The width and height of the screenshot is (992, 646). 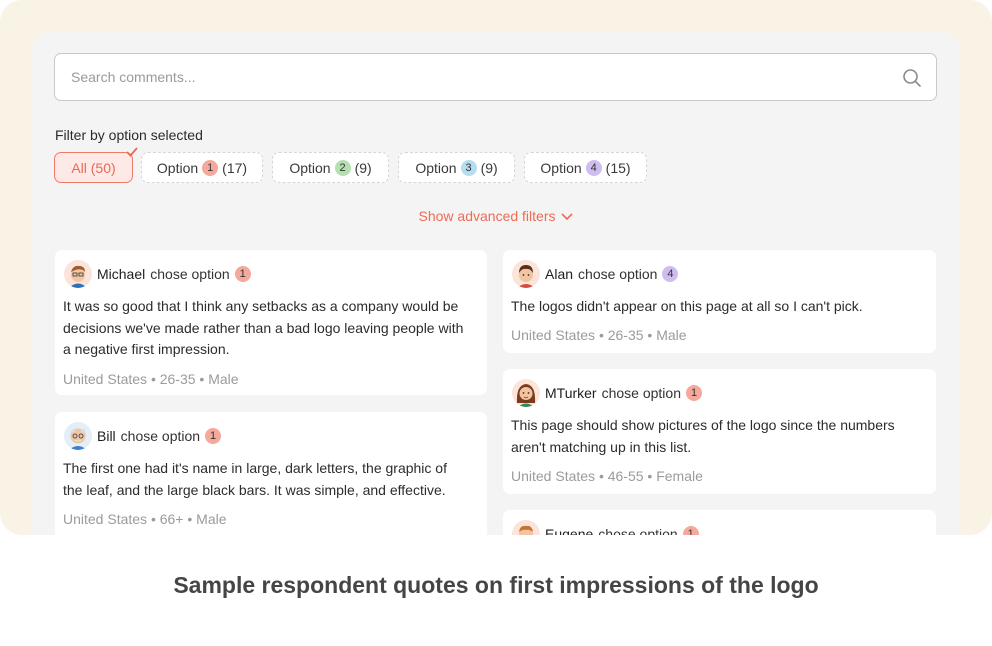 What do you see at coordinates (719, 522) in the screenshot?
I see `comment-card: Eugene chose option 1` at bounding box center [719, 522].